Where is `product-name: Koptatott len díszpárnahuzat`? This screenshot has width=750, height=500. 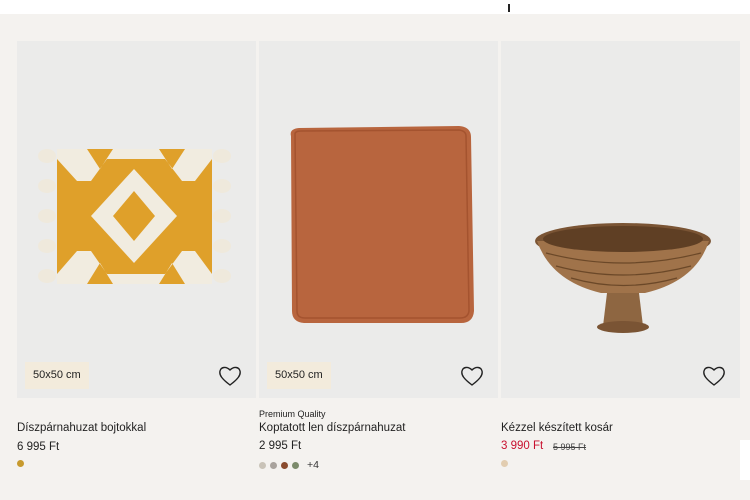
product-name: Koptatott len díszpárnahuzat is located at coordinates (332, 428).